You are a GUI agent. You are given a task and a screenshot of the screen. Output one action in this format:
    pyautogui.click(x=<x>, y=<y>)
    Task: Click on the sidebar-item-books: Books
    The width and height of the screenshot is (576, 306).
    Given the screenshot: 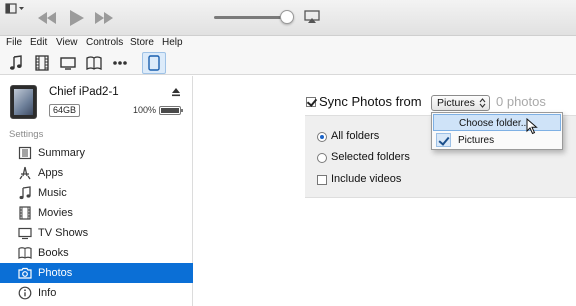 What is the action you would take?
    pyautogui.click(x=96, y=253)
    